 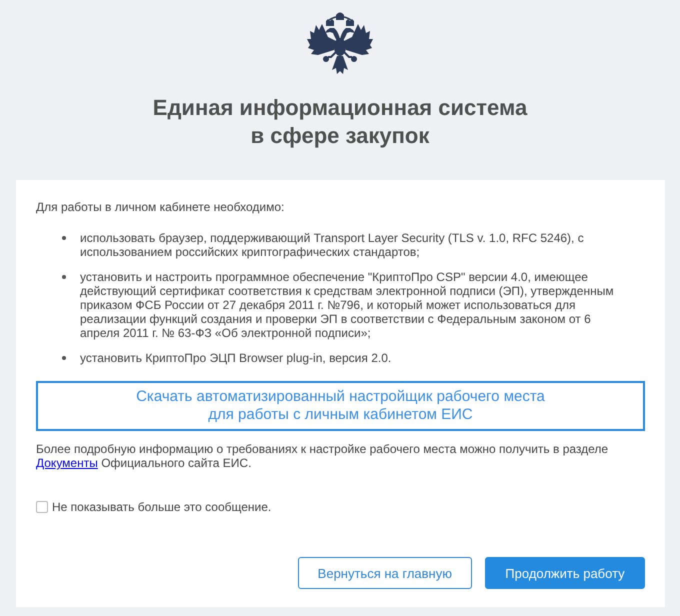 I want to click on intro-text: Для работы в личном кабинете необходимо:, so click(x=161, y=207).